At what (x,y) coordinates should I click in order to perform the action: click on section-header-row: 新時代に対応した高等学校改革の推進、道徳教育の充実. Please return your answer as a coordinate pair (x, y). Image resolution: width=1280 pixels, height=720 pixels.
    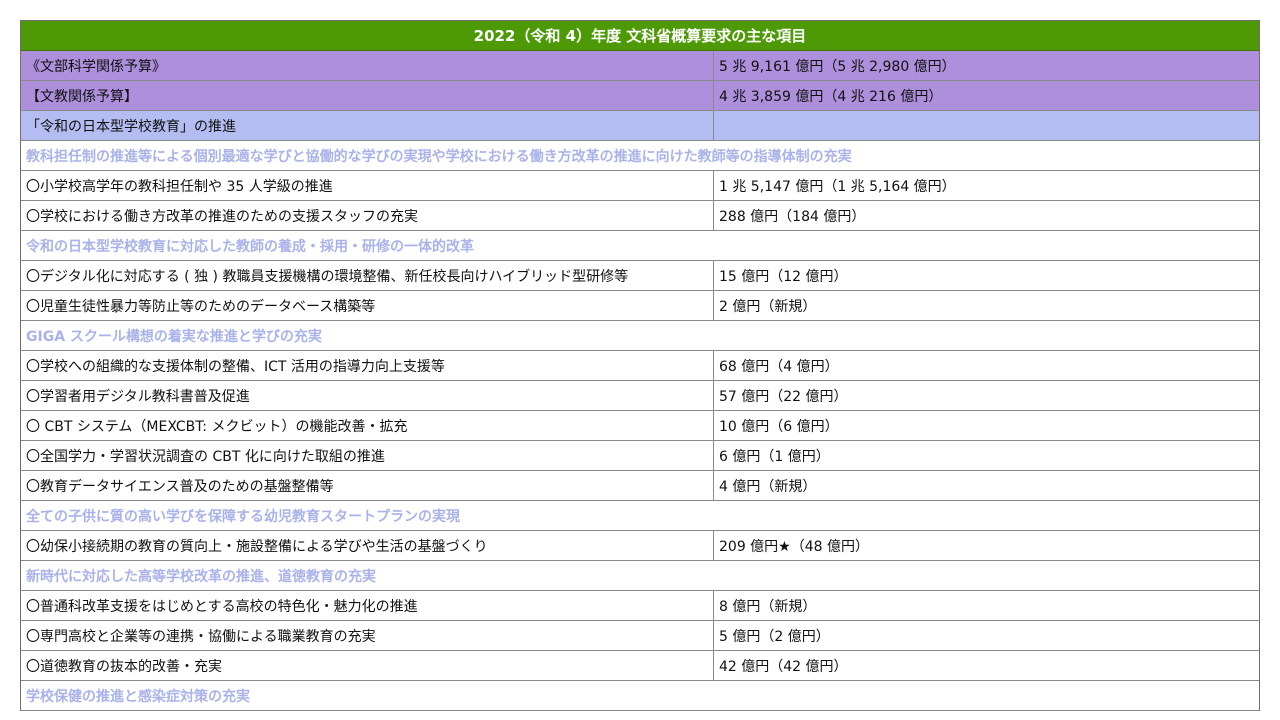
    Looking at the image, I should click on (640, 576).